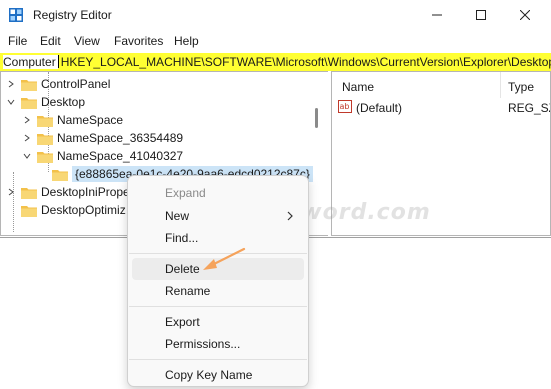  Describe the element at coordinates (85, 192) in the screenshot. I see `tree-item-label: DesktopIniPrope` at that location.